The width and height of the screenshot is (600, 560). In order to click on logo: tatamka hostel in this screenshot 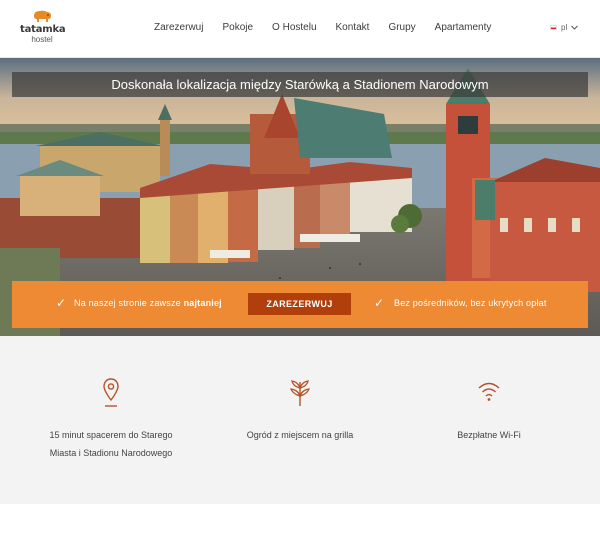, I will do `click(43, 26)`.